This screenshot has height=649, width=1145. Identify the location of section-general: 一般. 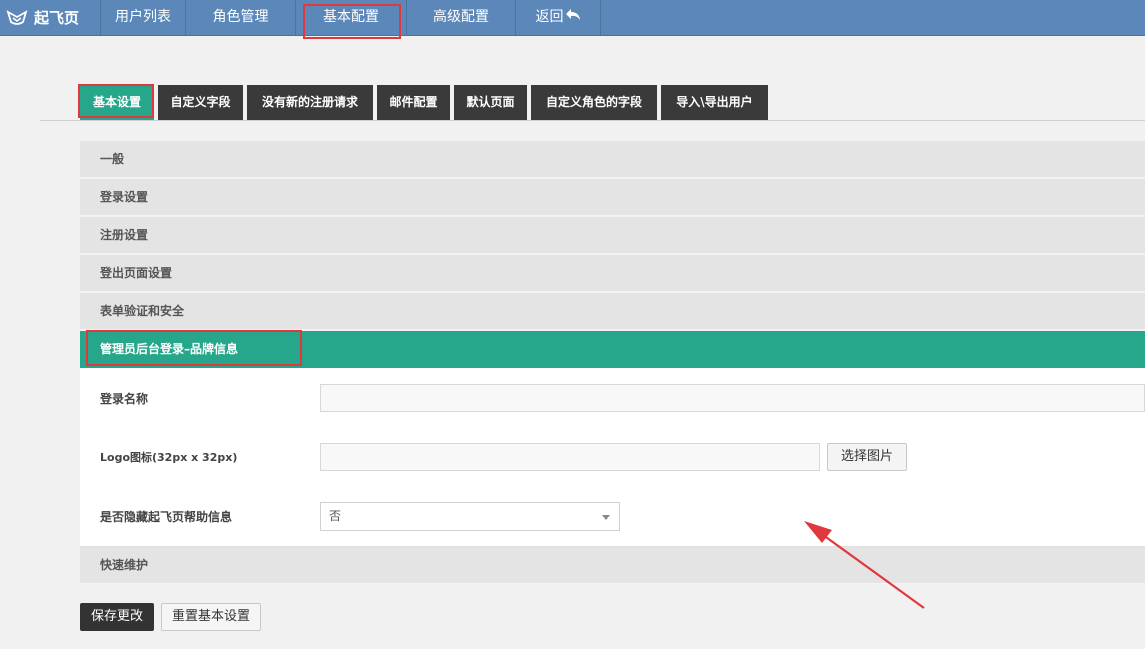
(612, 159).